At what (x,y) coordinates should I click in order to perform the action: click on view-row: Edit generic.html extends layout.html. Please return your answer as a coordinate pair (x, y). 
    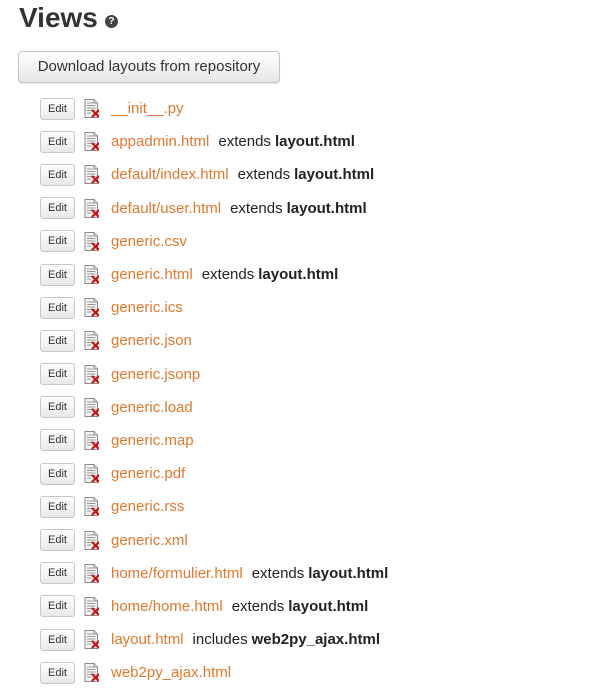
    Looking at the image, I should click on (214, 274).